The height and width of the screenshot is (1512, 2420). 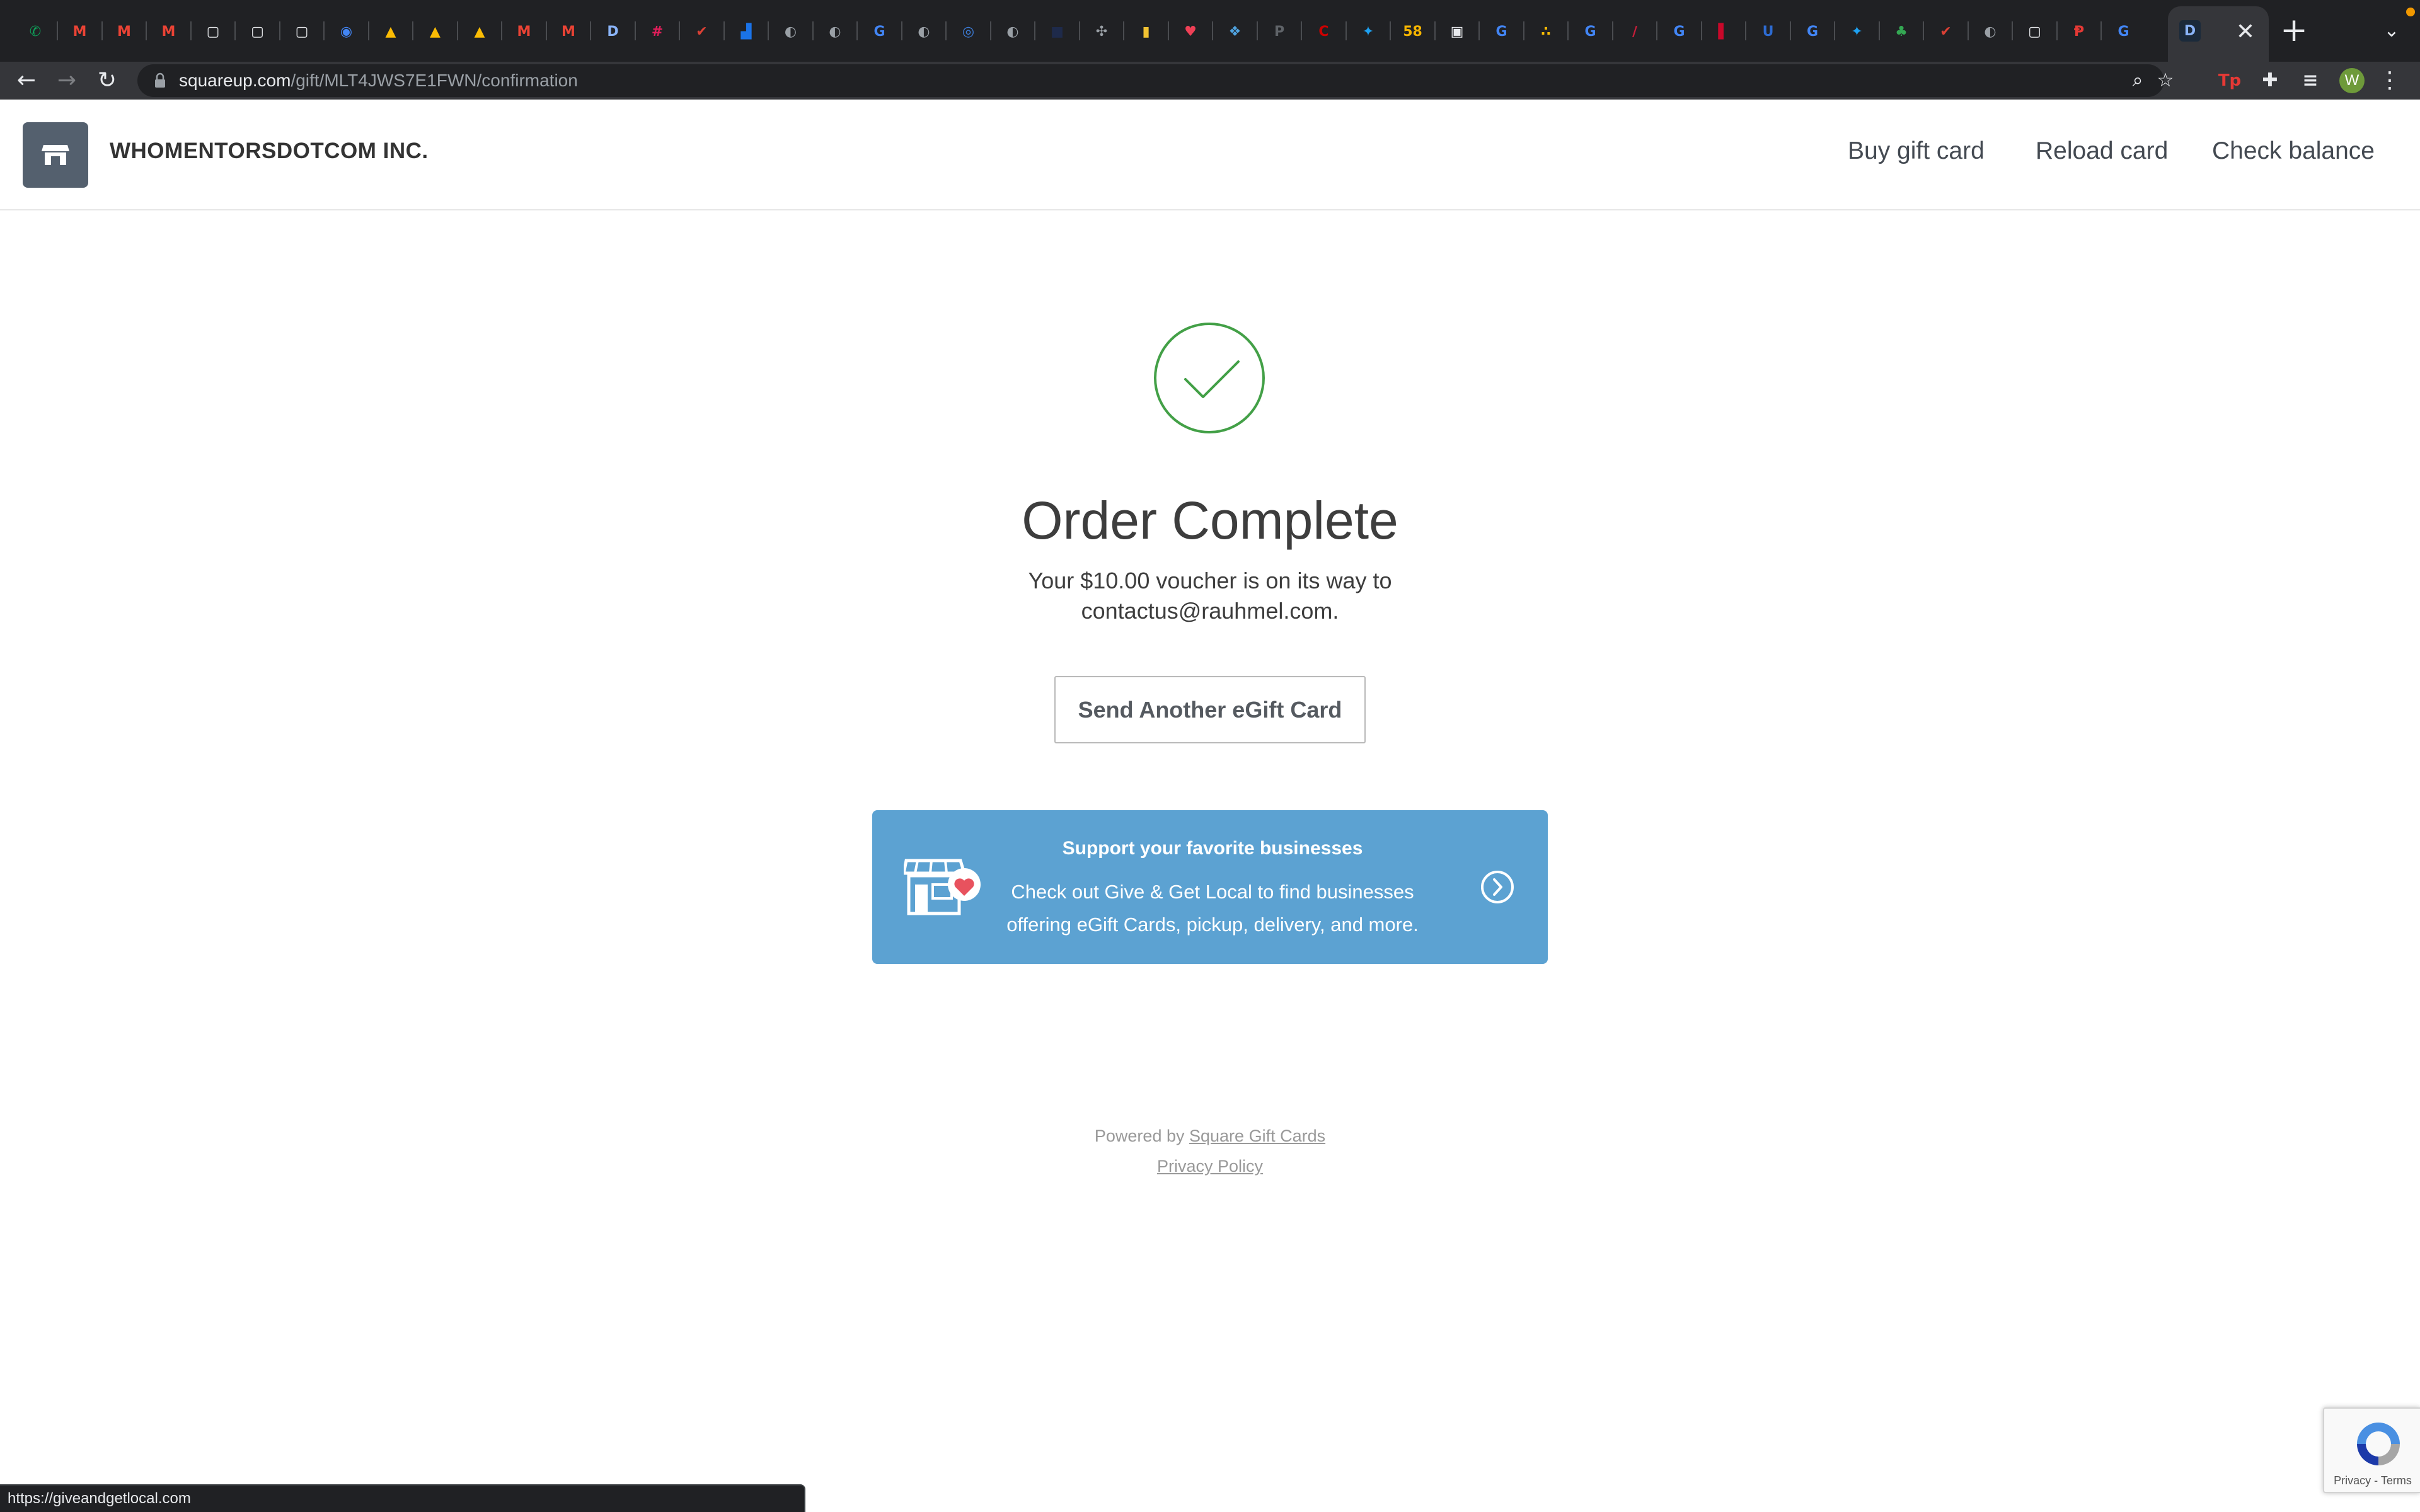 I want to click on chevron-right-circle-icon, so click(x=1498, y=887).